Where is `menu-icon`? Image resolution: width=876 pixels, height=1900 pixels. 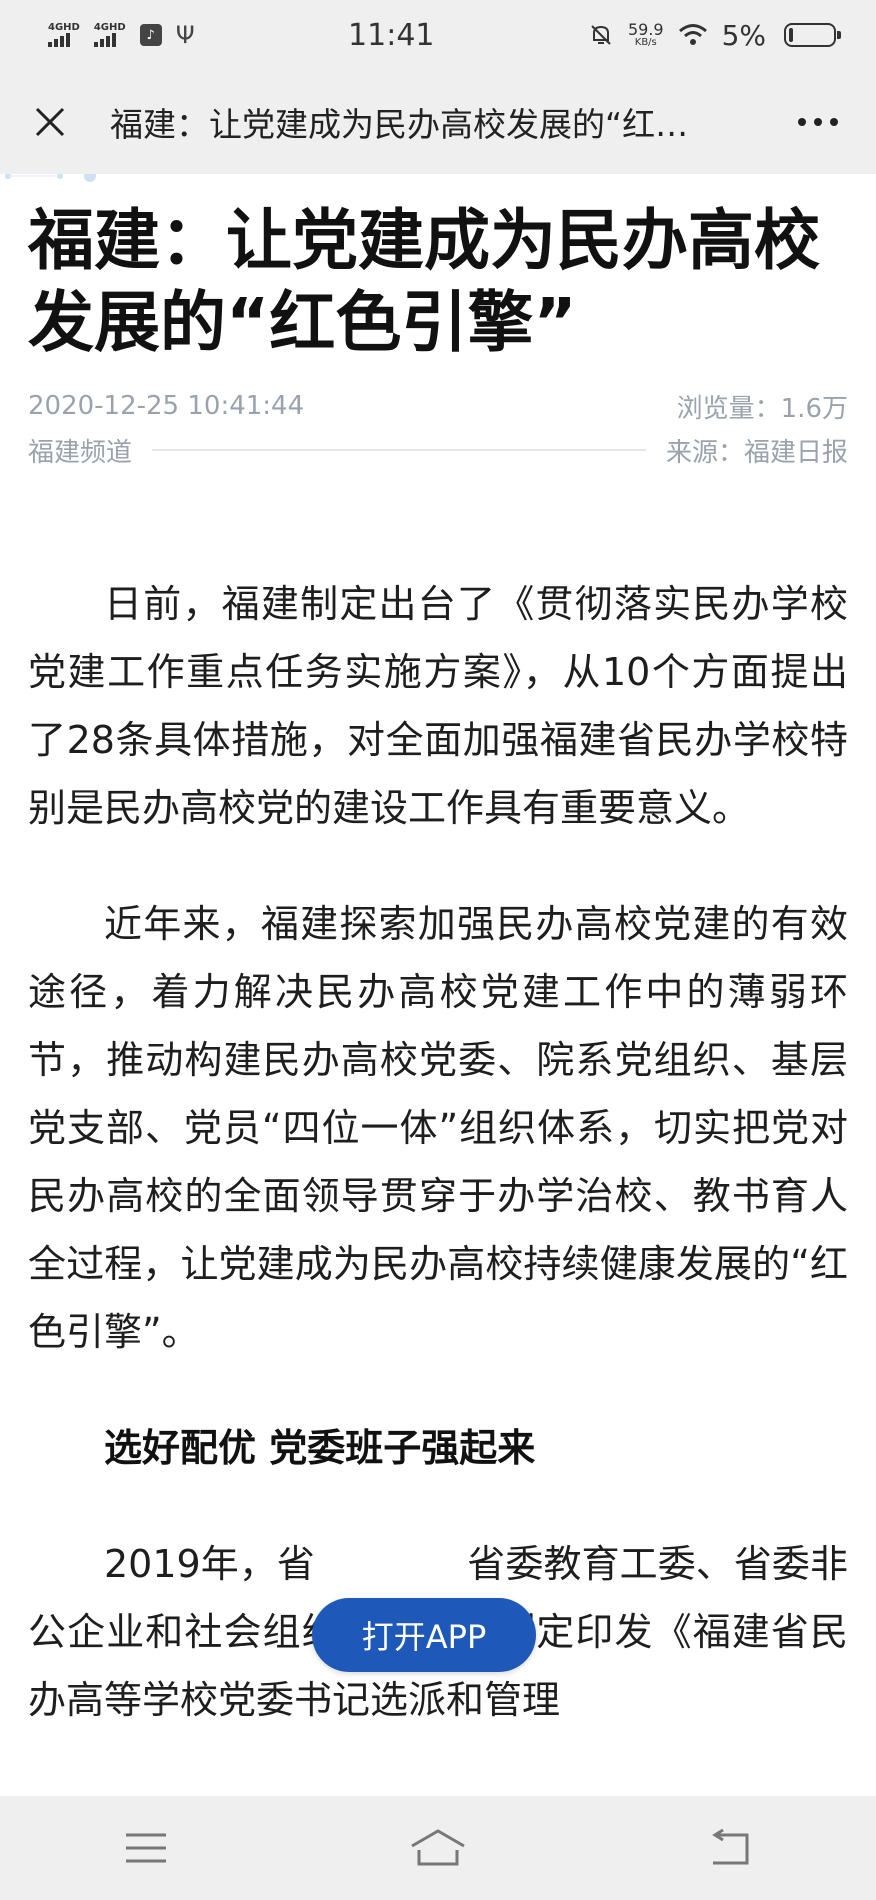 menu-icon is located at coordinates (146, 1848).